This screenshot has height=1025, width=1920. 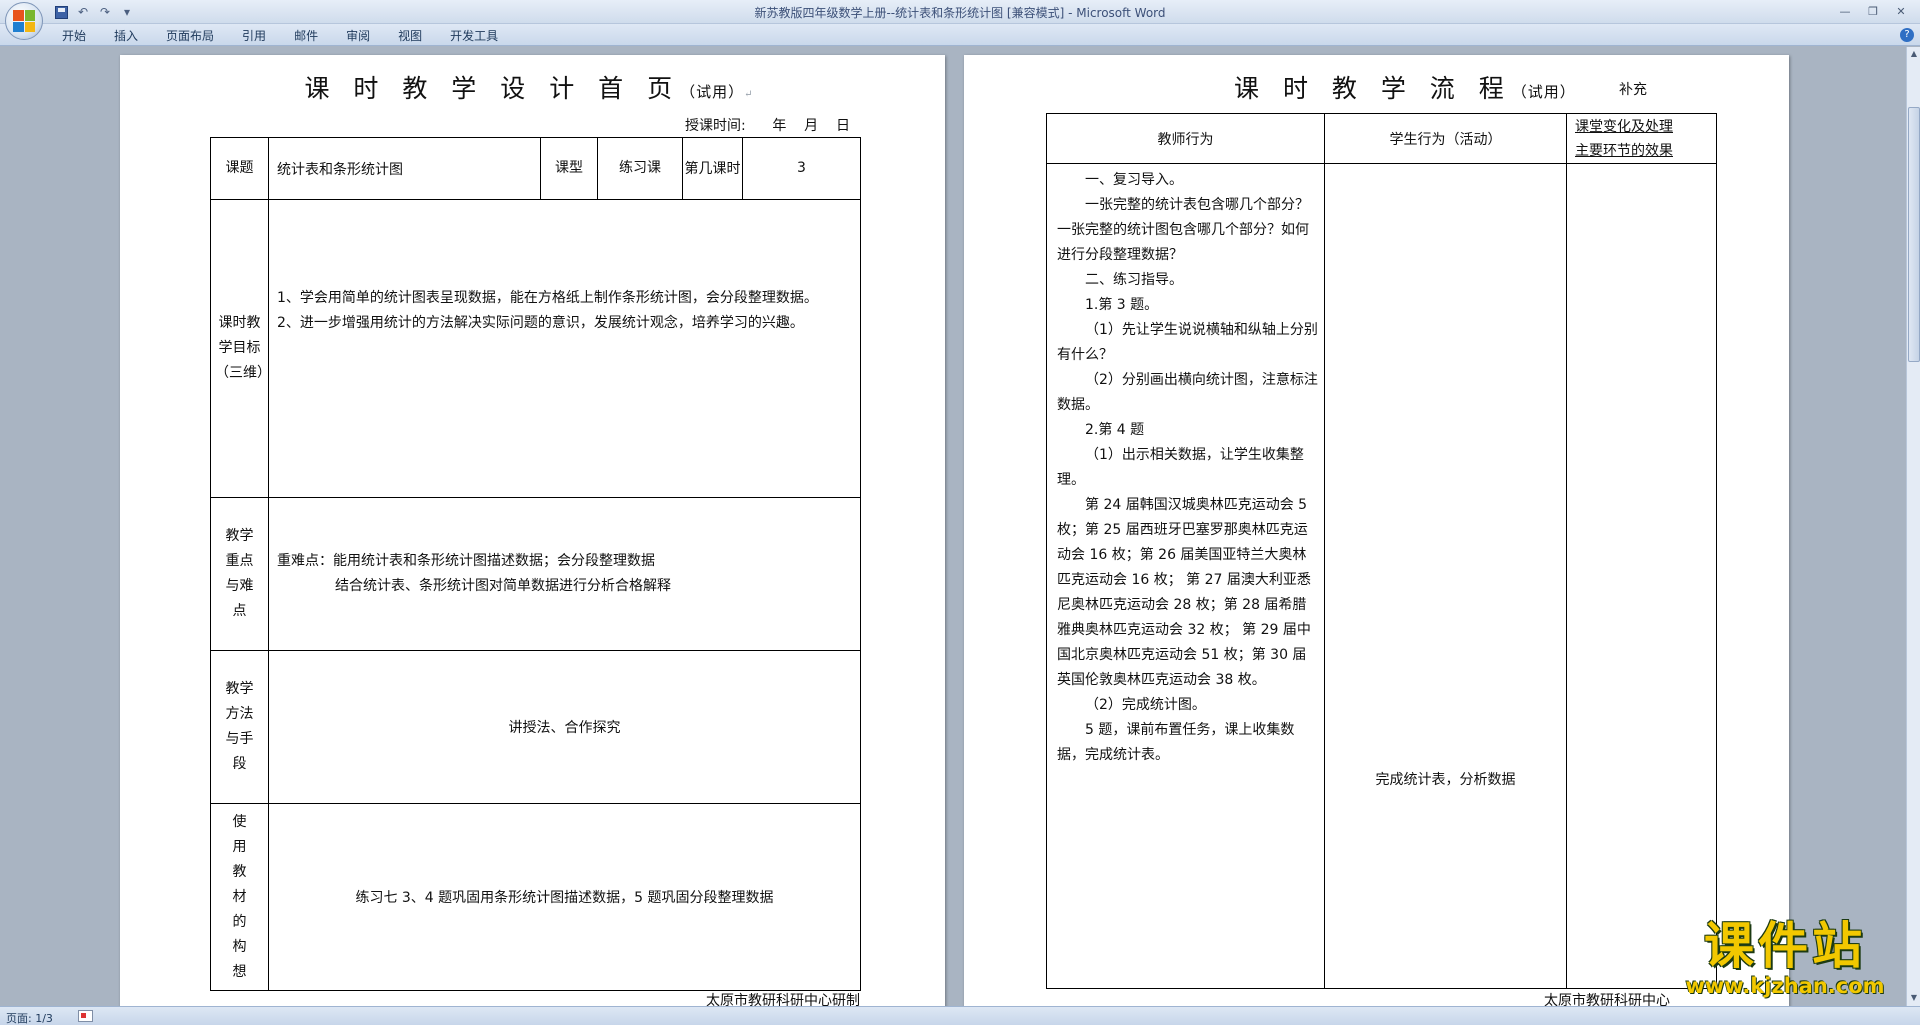 What do you see at coordinates (240, 348) in the screenshot?
I see `objectives-label: 课时教学目标（三维）` at bounding box center [240, 348].